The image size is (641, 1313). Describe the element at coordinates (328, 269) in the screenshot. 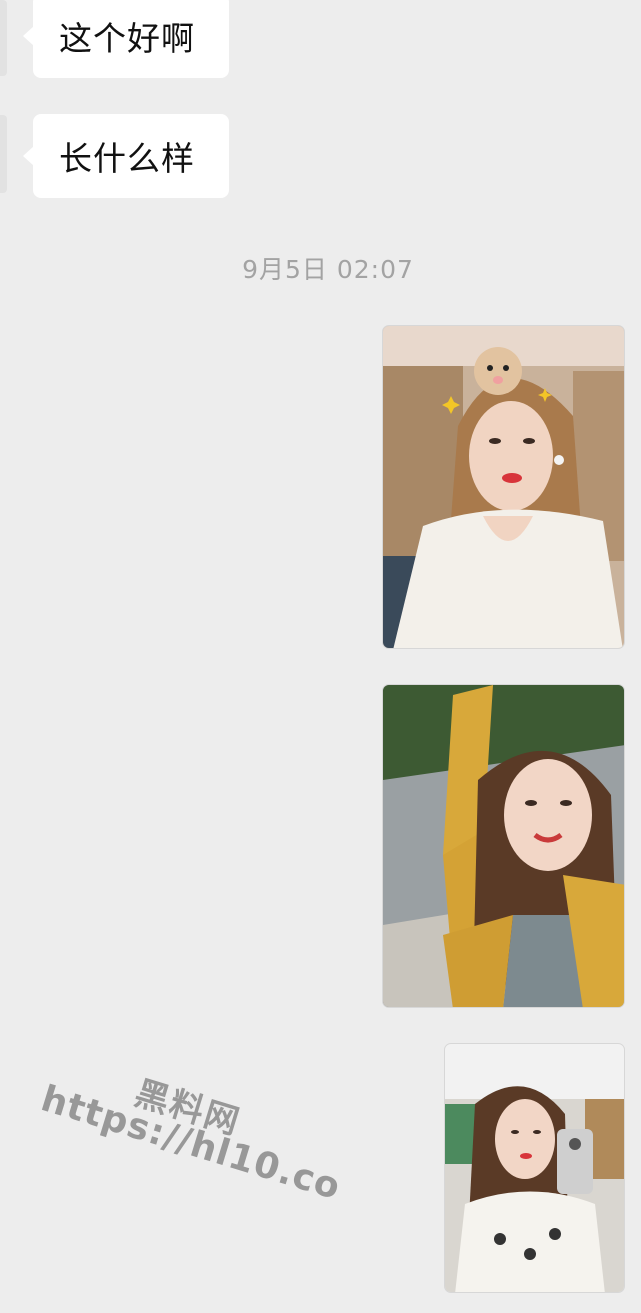

I see `chat-timestamp: 9月5日 02:07` at that location.